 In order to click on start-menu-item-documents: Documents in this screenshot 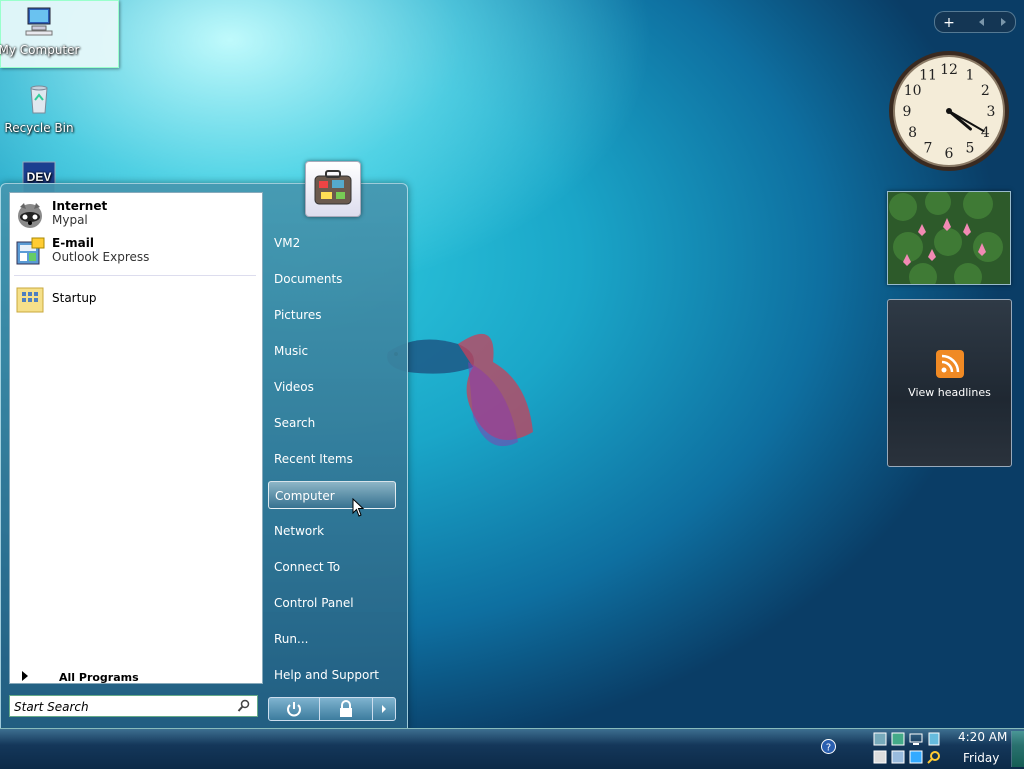, I will do `click(332, 279)`.